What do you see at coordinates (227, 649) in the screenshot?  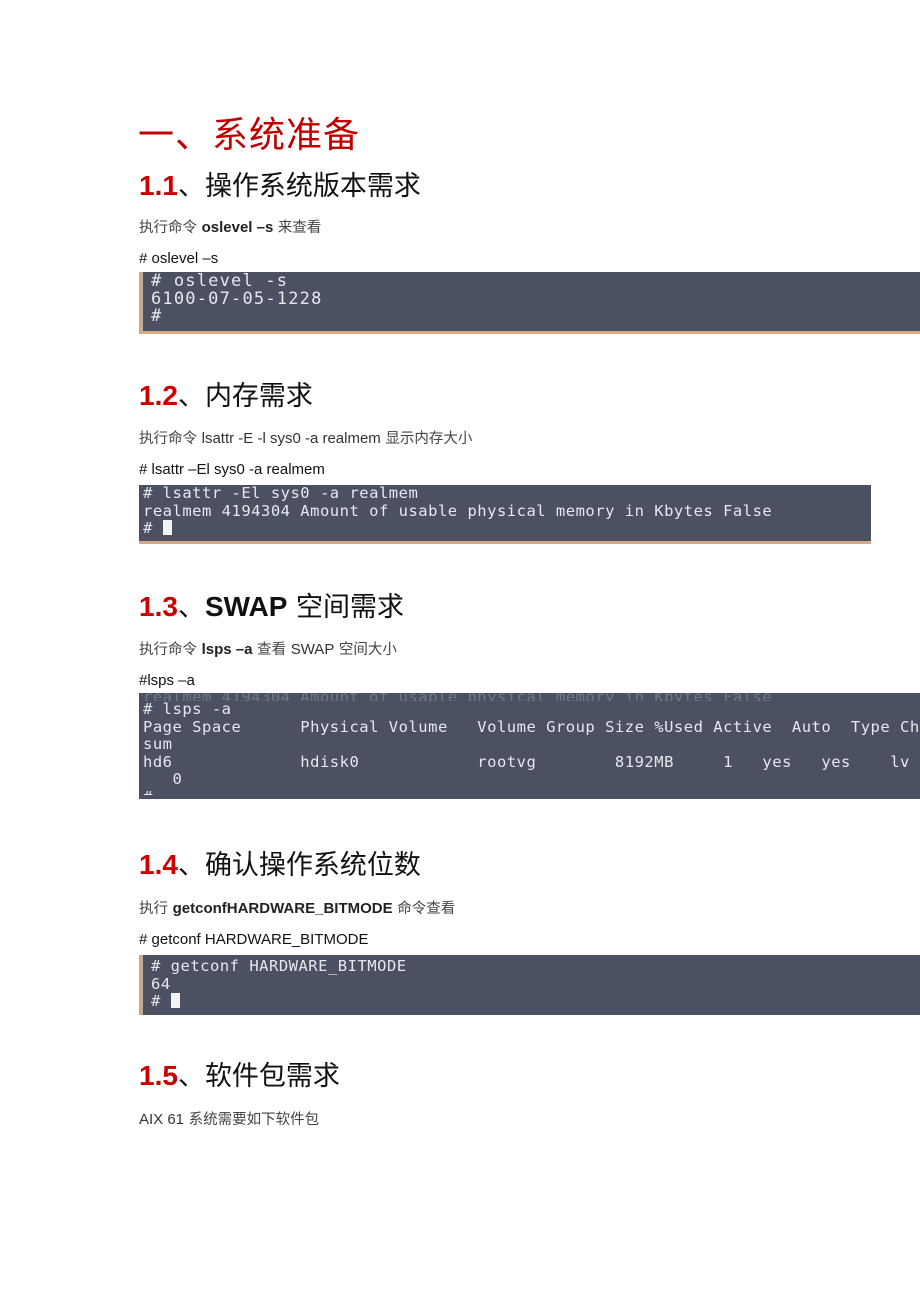 I see `instruction-command: lsps –a` at bounding box center [227, 649].